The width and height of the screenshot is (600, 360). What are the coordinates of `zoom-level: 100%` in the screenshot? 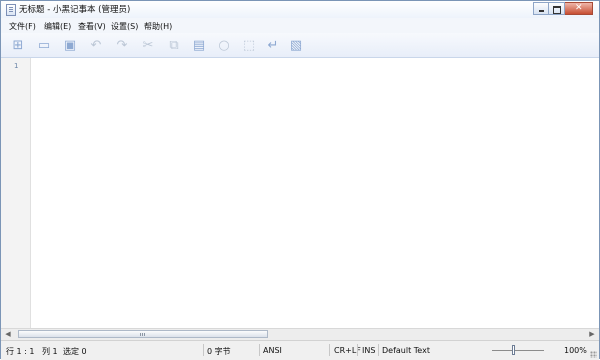 It's located at (575, 350).